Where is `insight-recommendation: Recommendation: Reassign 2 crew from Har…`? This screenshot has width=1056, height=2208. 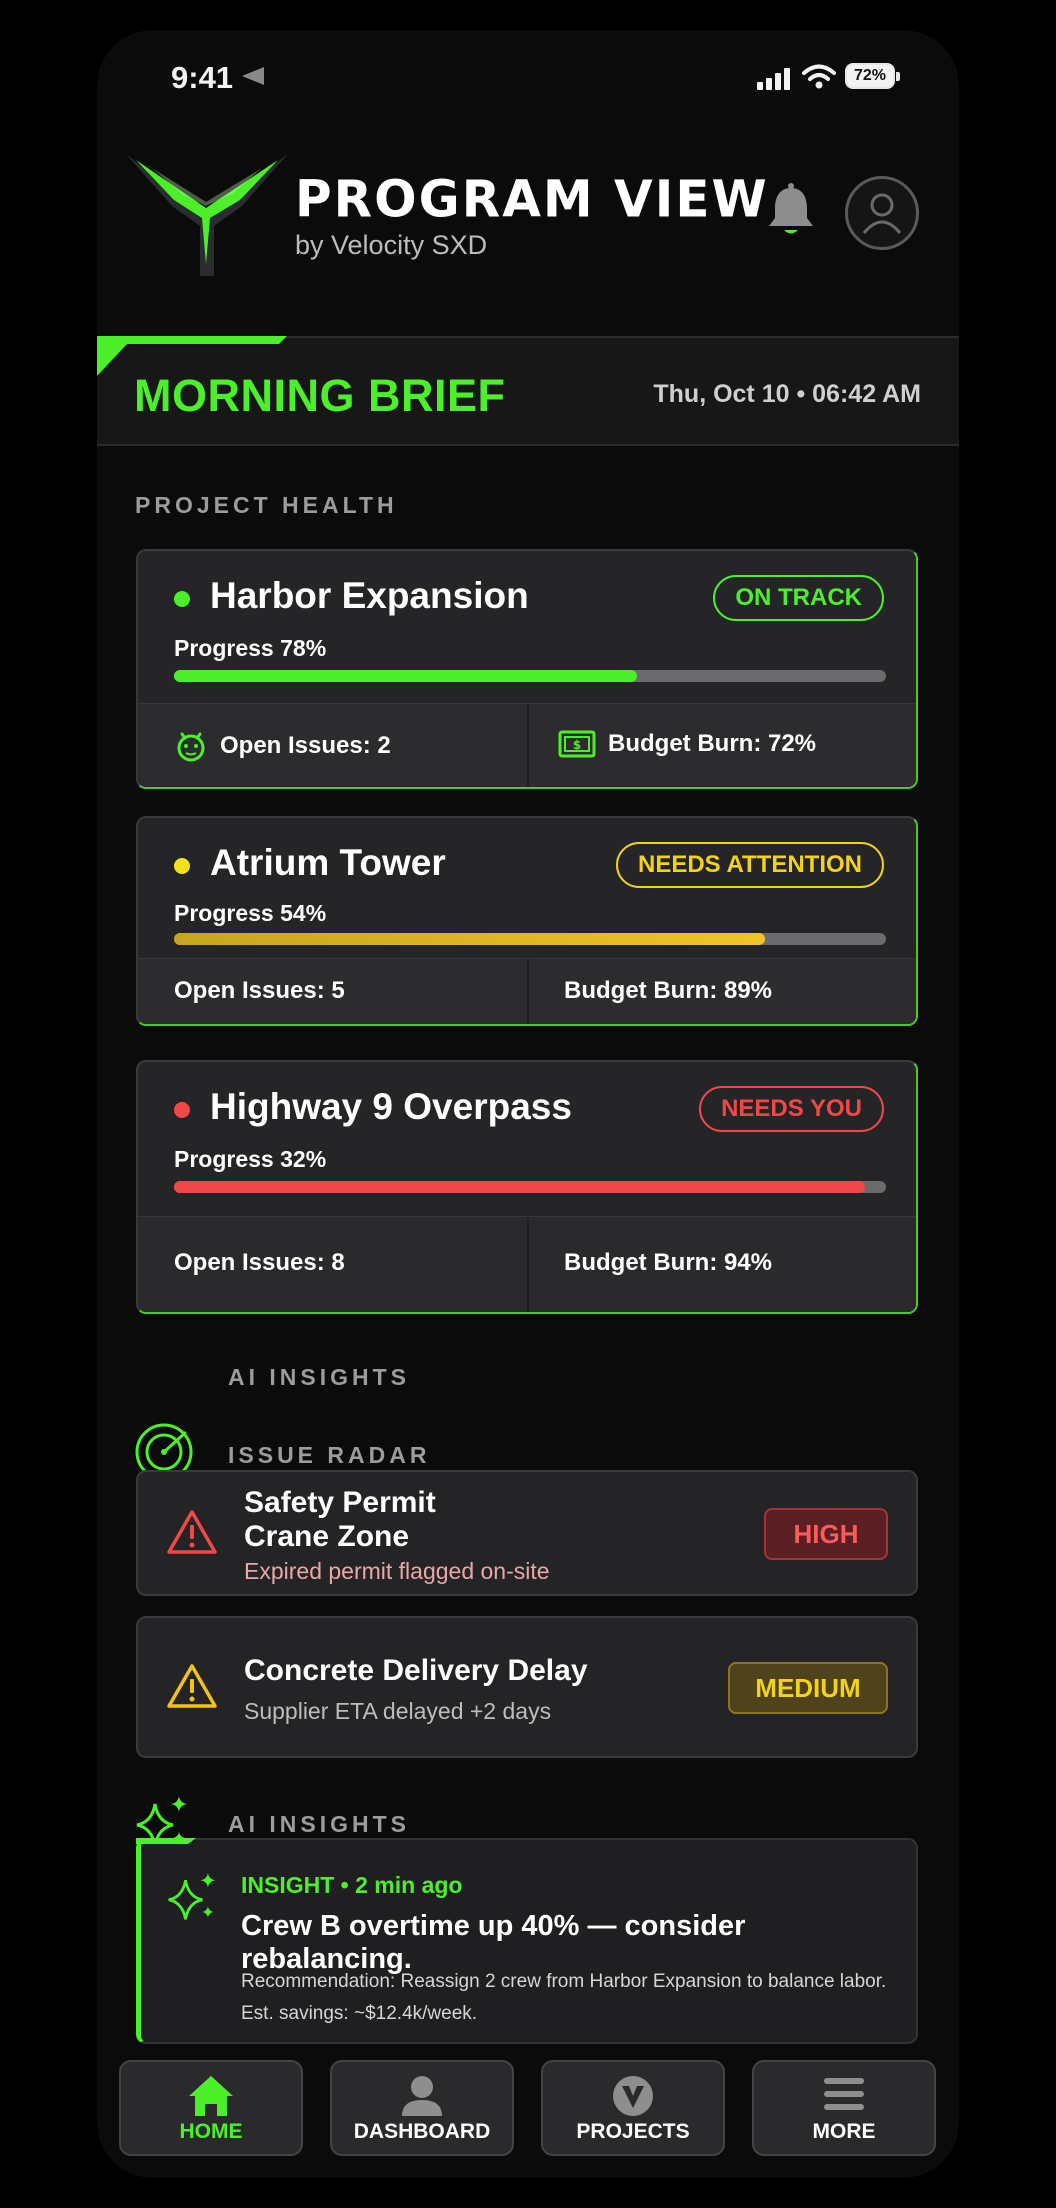 insight-recommendation: Recommendation: Reassign 2 crew from Har… is located at coordinates (564, 1981).